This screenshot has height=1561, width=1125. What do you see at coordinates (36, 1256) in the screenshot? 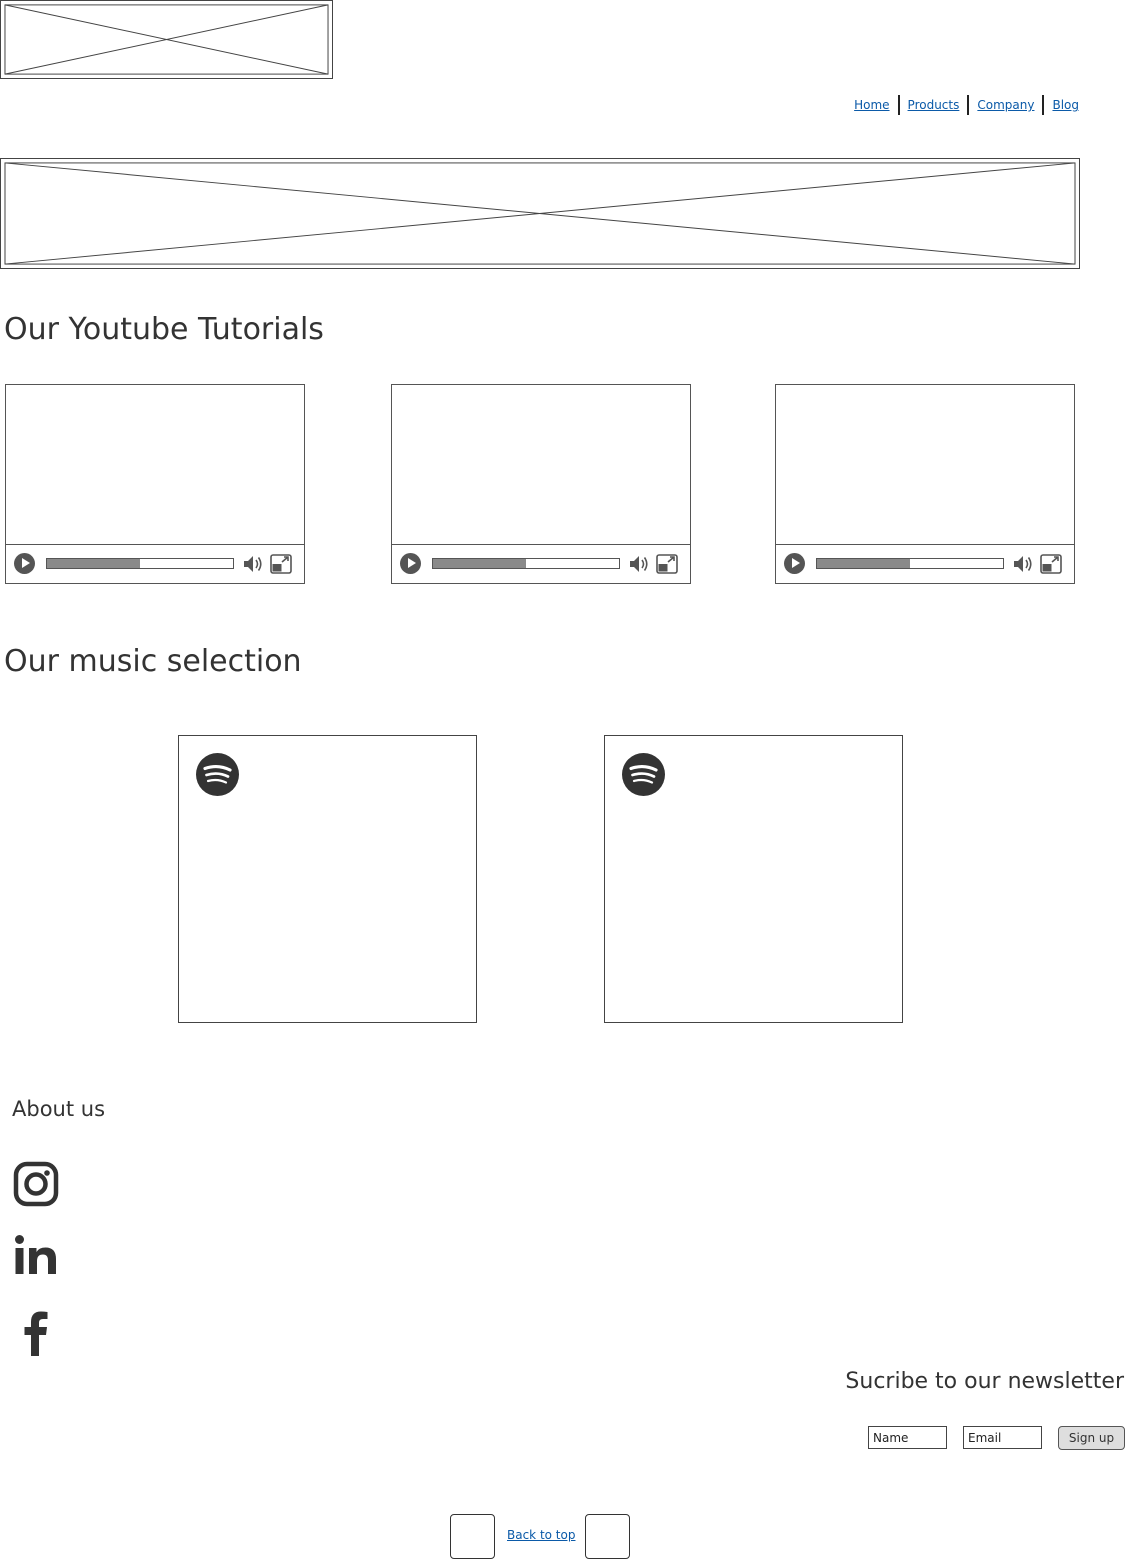
I see `linkedin-icon` at bounding box center [36, 1256].